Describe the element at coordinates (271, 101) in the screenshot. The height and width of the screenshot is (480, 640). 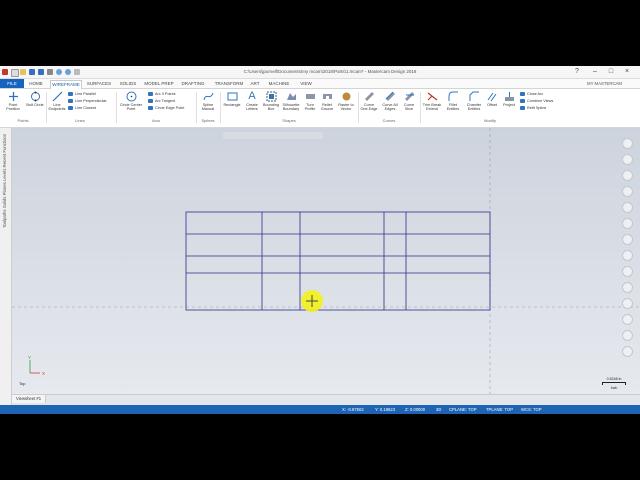
I see `bounding-box-button: Bounding Box` at that location.